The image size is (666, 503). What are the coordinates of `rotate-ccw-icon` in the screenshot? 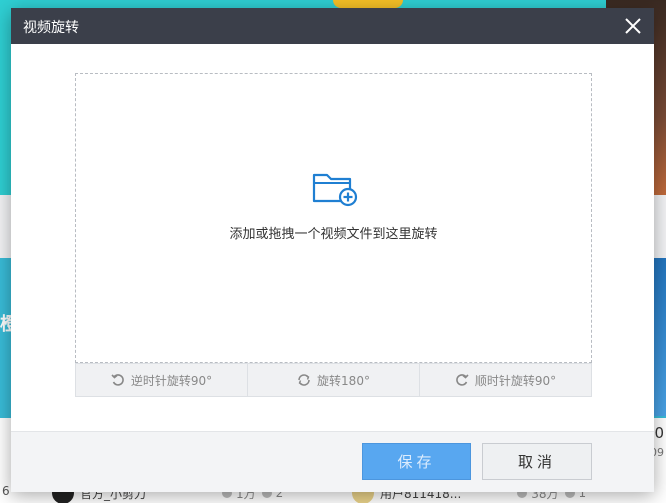 It's located at (117, 380).